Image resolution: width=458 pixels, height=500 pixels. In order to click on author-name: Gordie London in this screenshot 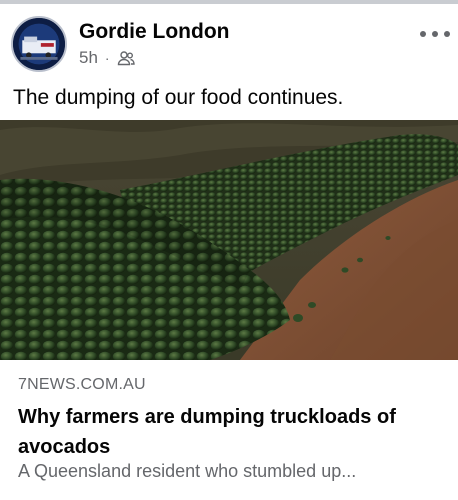, I will do `click(154, 32)`.